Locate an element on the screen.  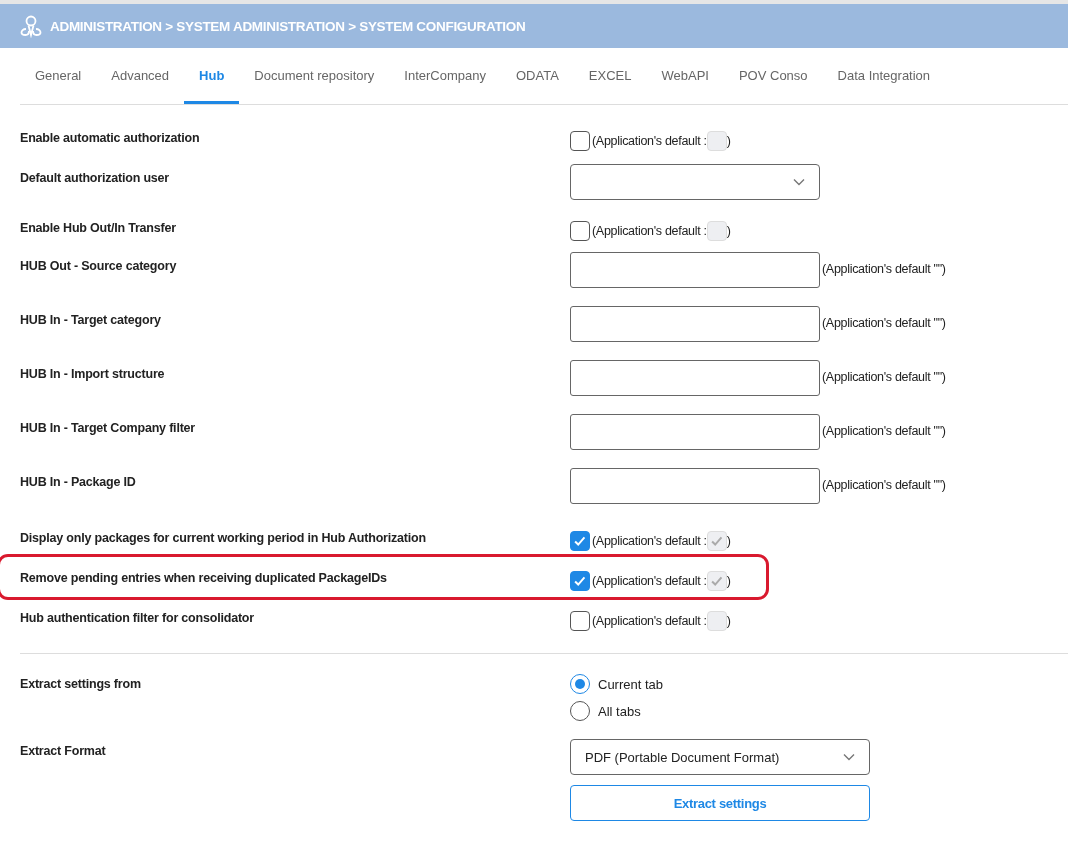
users-icon is located at coordinates (31, 26).